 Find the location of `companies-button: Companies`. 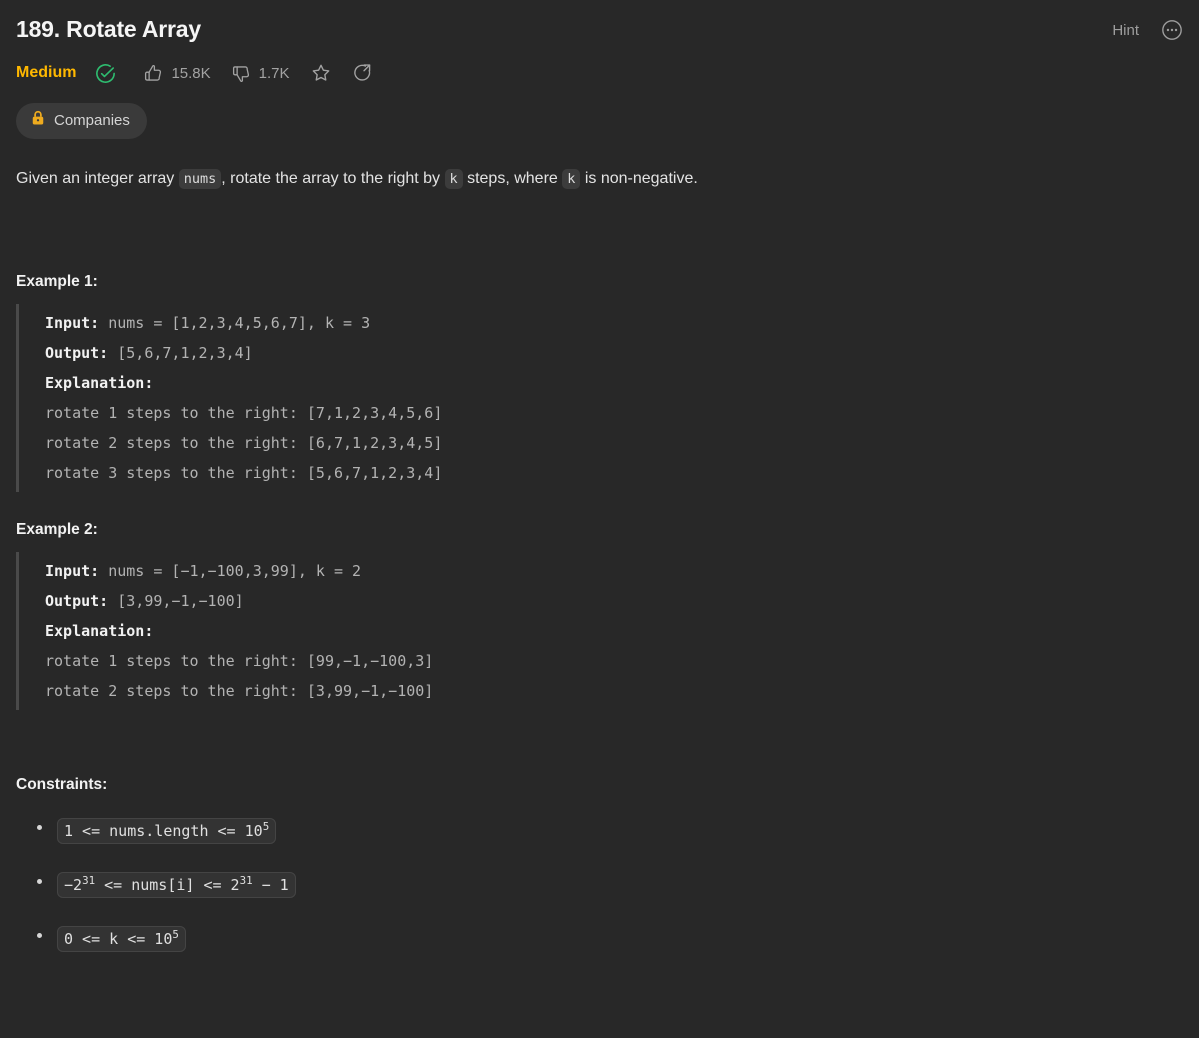

companies-button: Companies is located at coordinates (81, 121).